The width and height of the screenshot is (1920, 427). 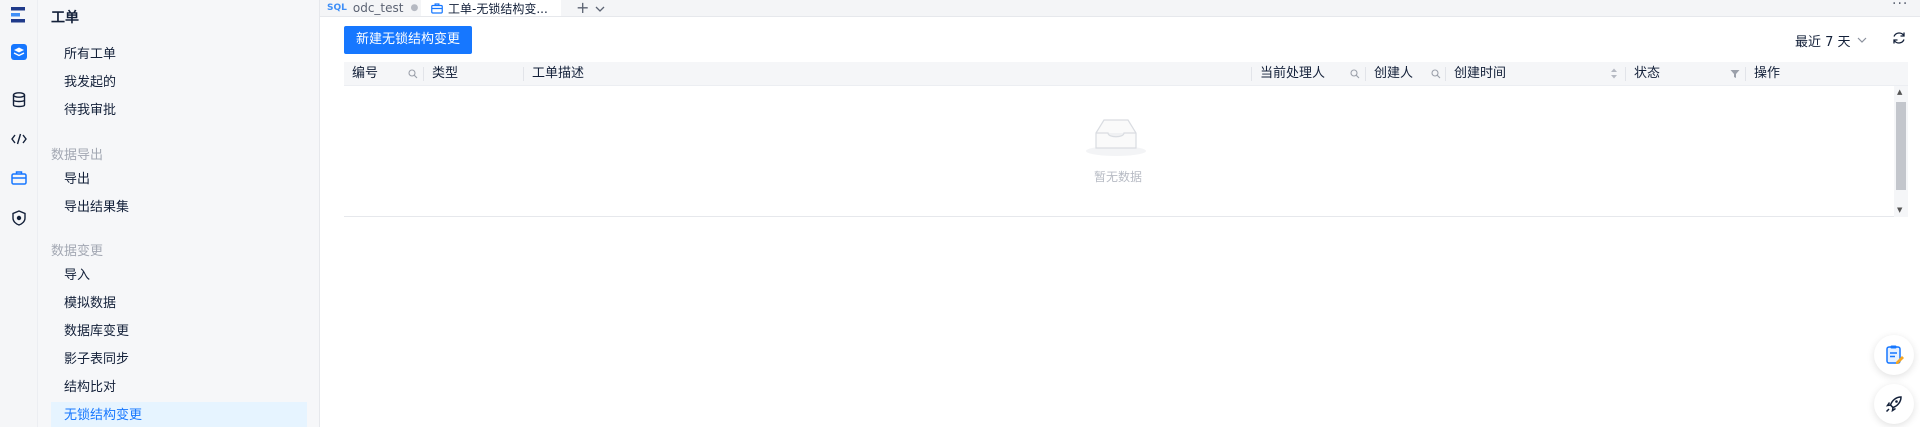 I want to click on database-icon, so click(x=19, y=100).